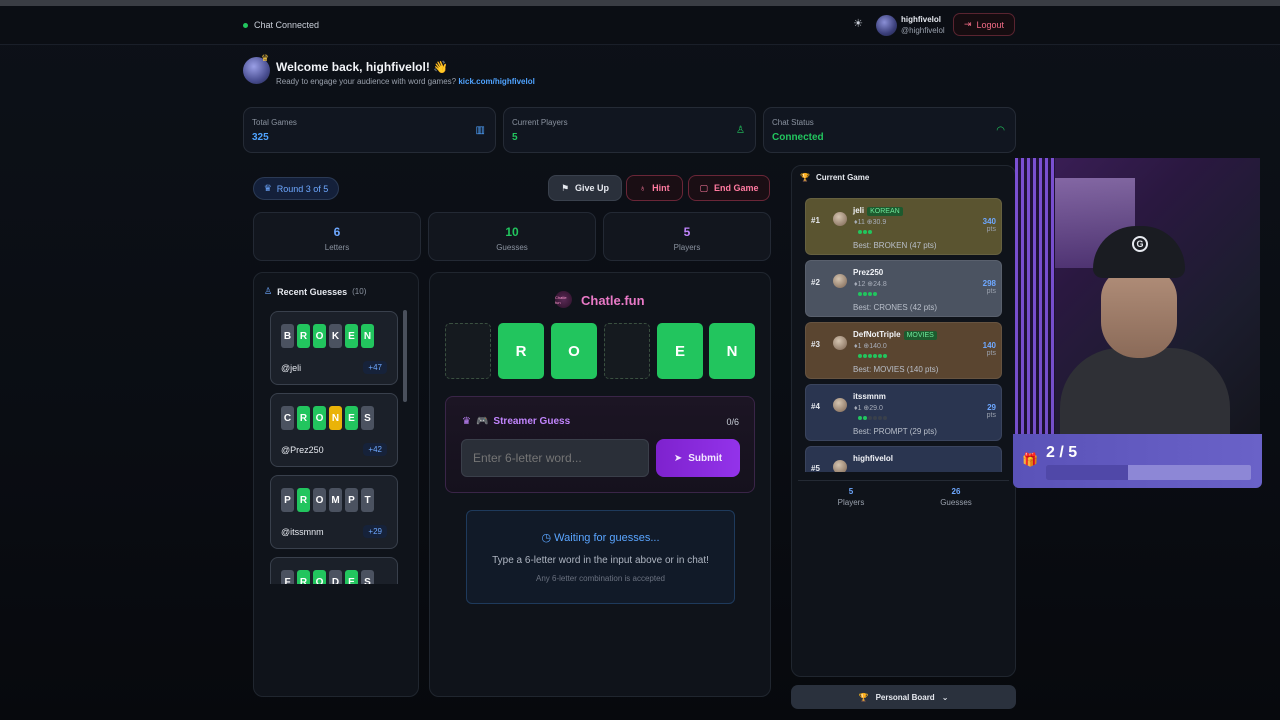 The height and width of the screenshot is (720, 1280). What do you see at coordinates (515, 137) in the screenshot?
I see `stat-value: 5` at bounding box center [515, 137].